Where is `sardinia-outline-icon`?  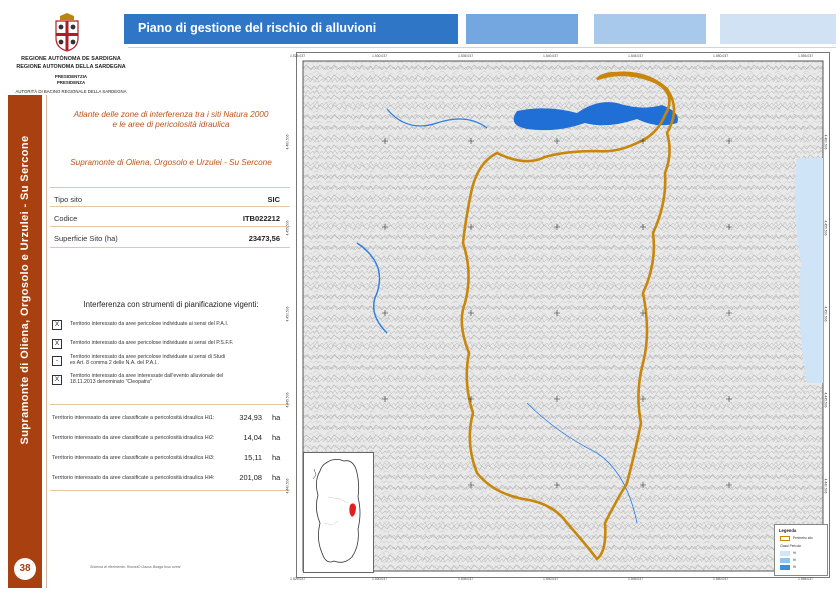
sardinia-outline-icon is located at coordinates (336, 511).